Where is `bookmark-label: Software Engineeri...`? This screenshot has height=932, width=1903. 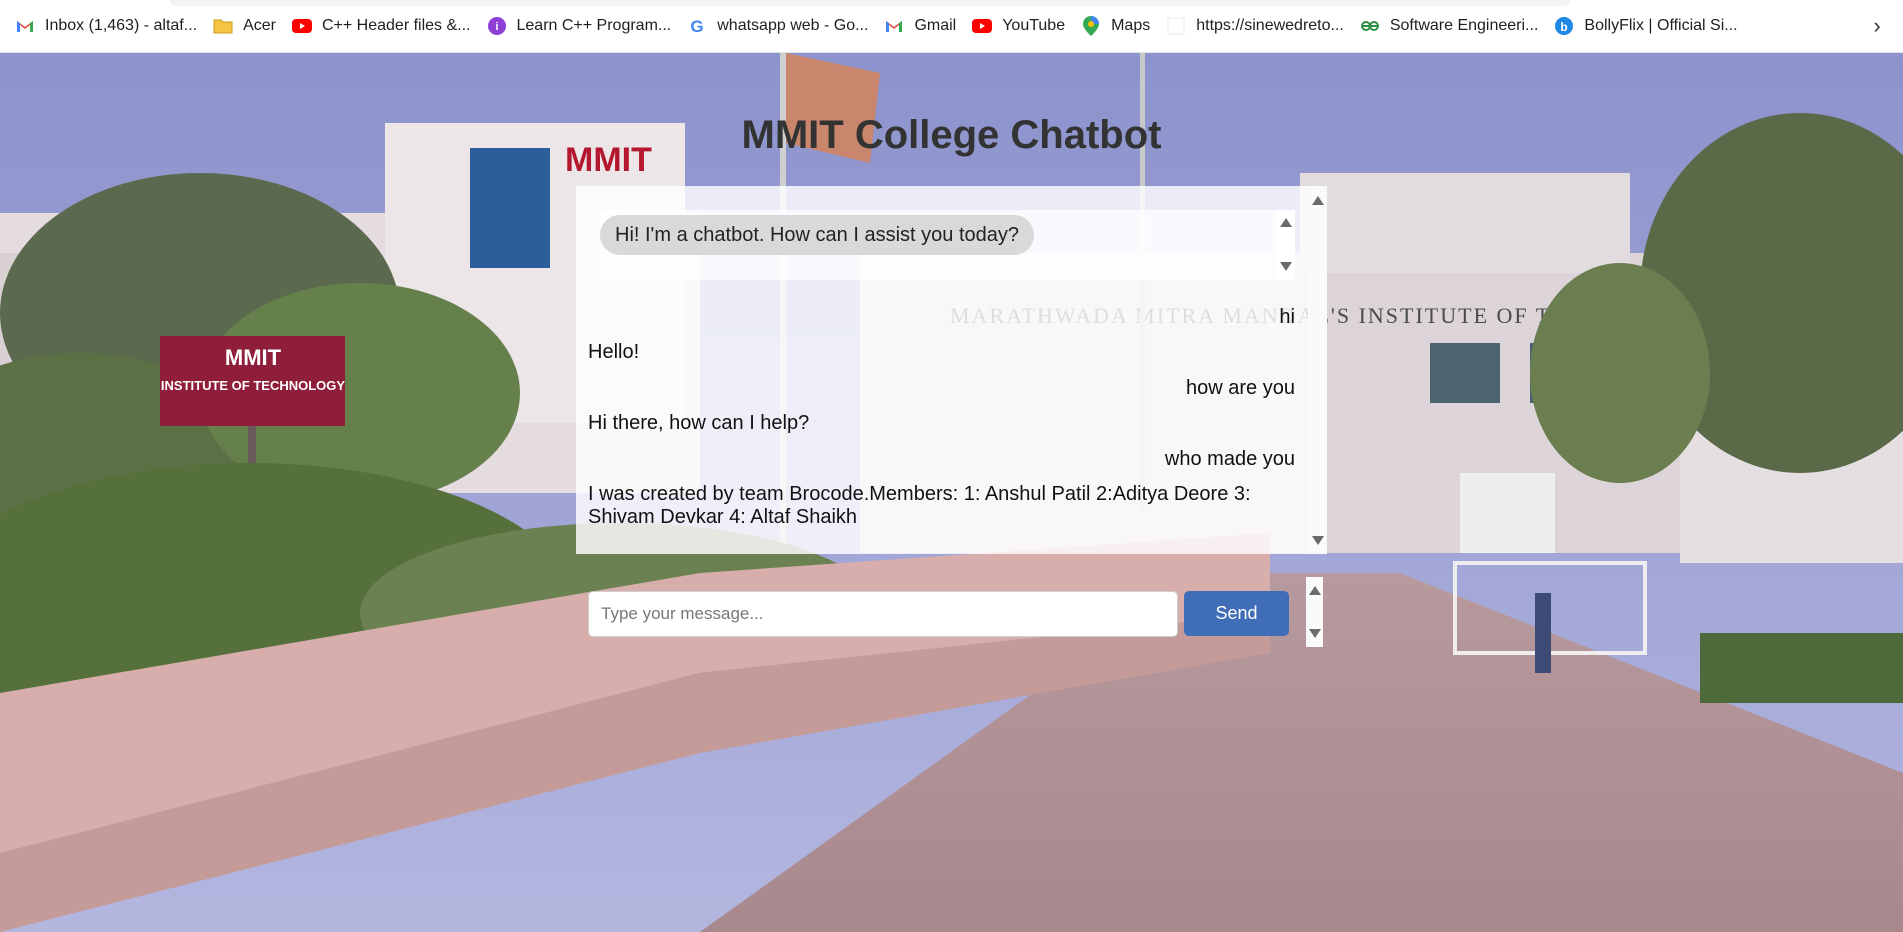 bookmark-label: Software Engineeri... is located at coordinates (1464, 25).